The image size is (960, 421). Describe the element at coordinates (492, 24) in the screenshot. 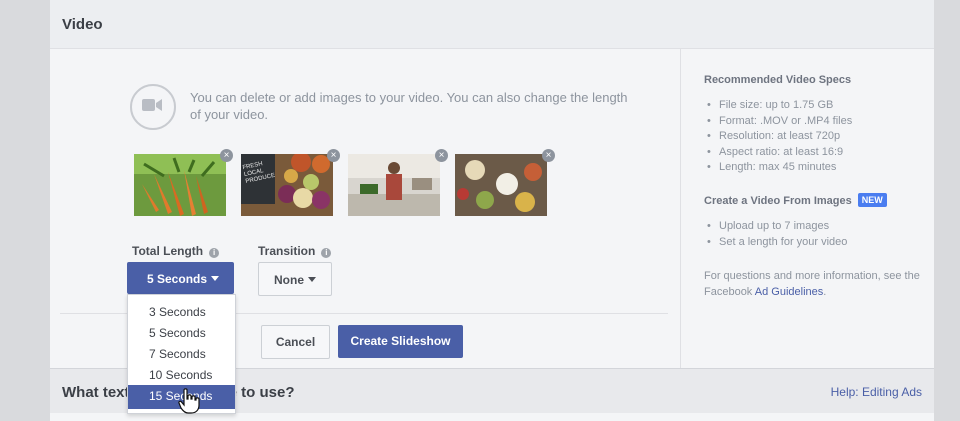

I see `panel-header: Video` at that location.